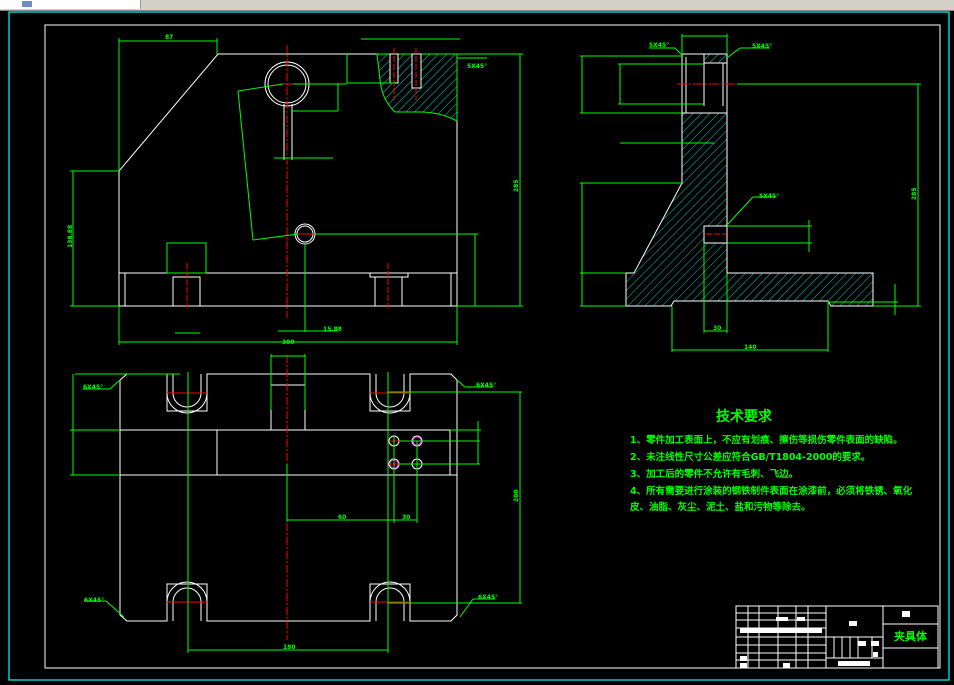 This screenshot has width=954, height=685. I want to click on dim-stem-width: 30, so click(717, 328).